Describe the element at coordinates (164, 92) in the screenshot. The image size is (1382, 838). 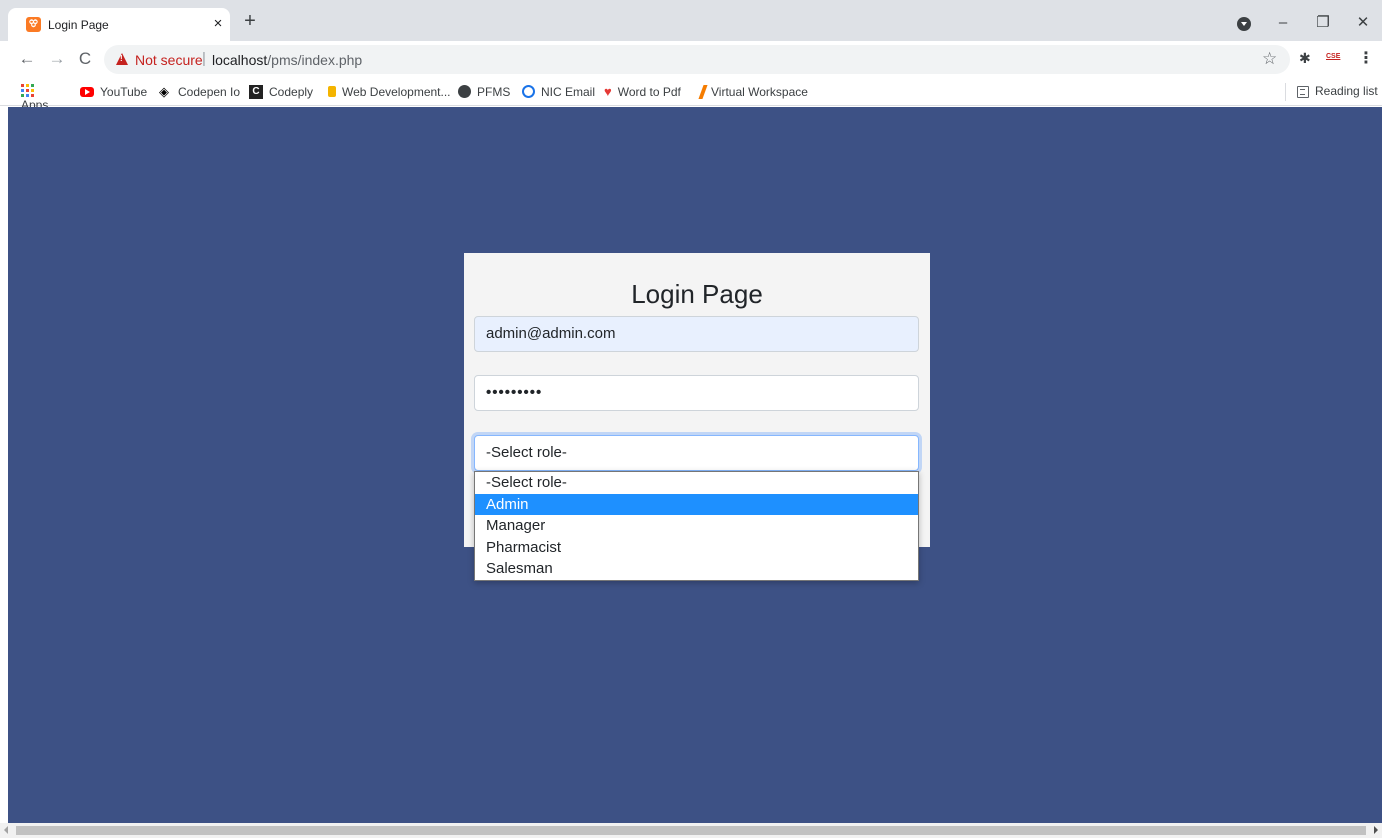
I see `codepen-icon: ◈` at that location.